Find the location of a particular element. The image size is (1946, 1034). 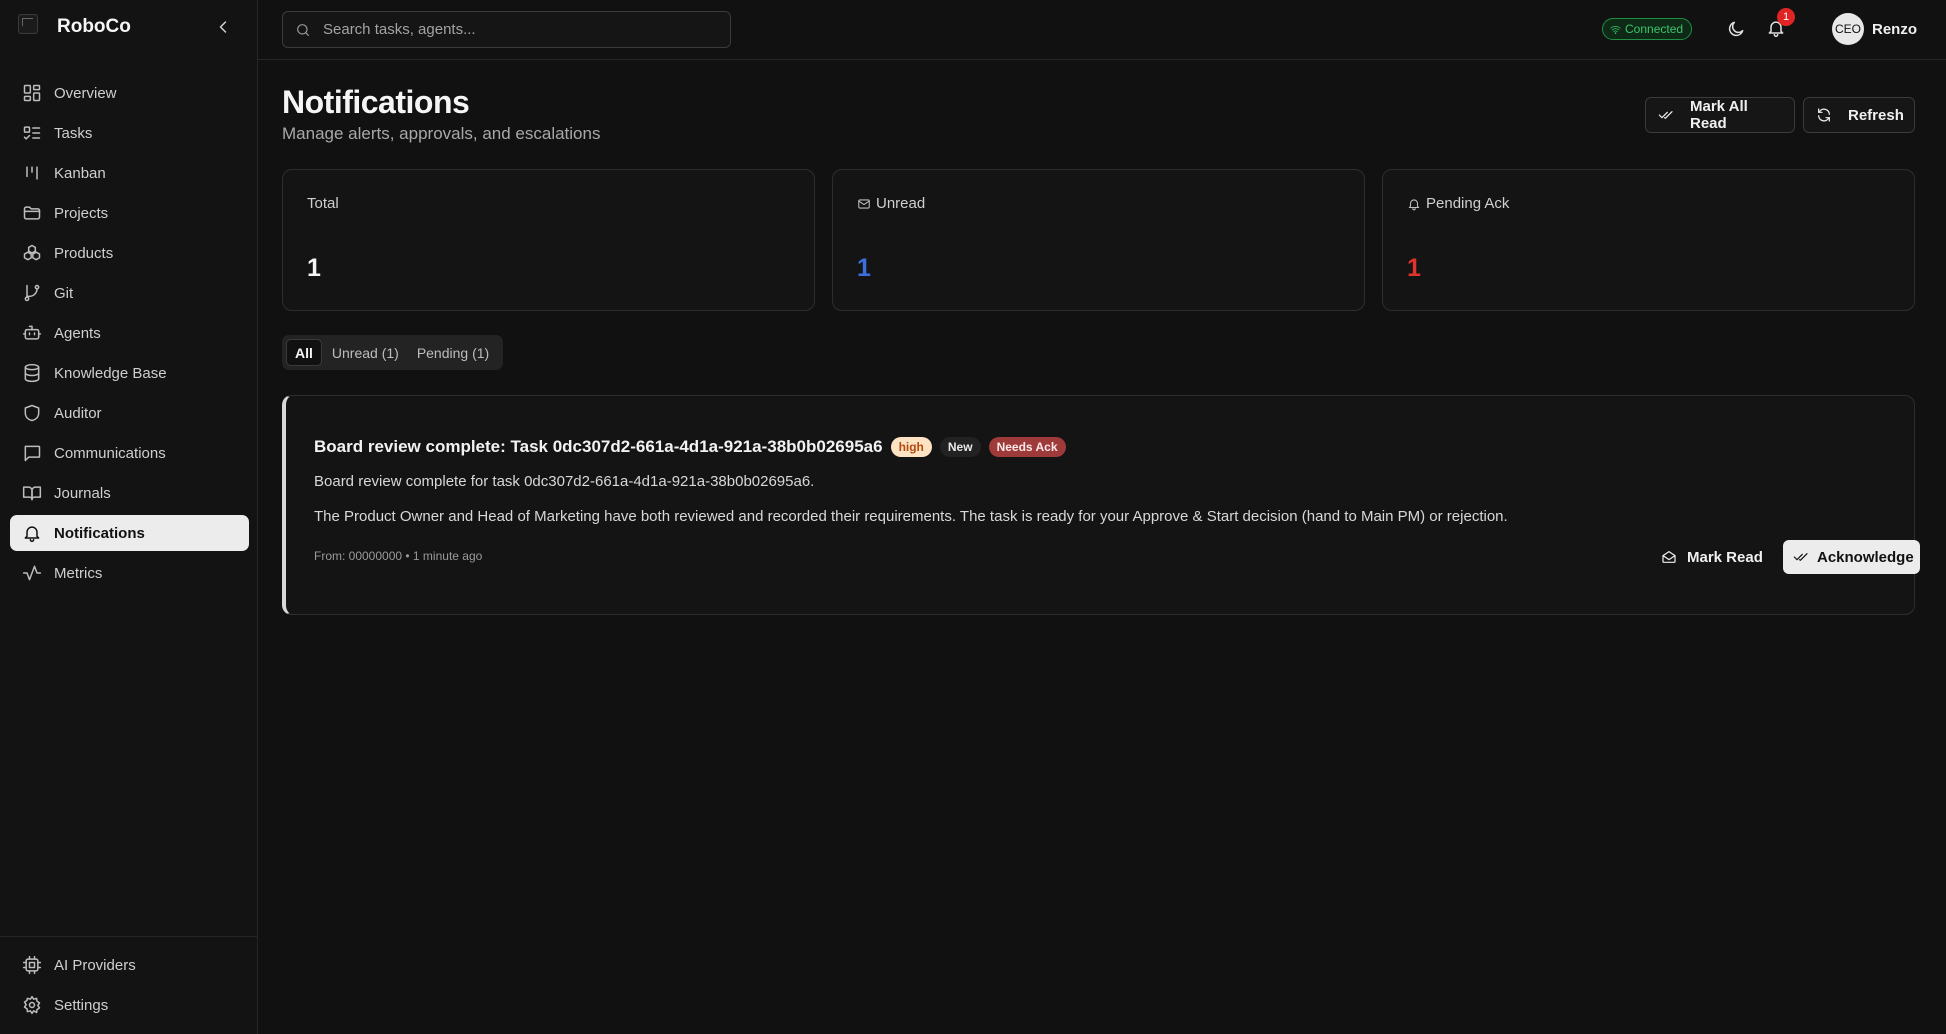

status-badge: New is located at coordinates (960, 447).